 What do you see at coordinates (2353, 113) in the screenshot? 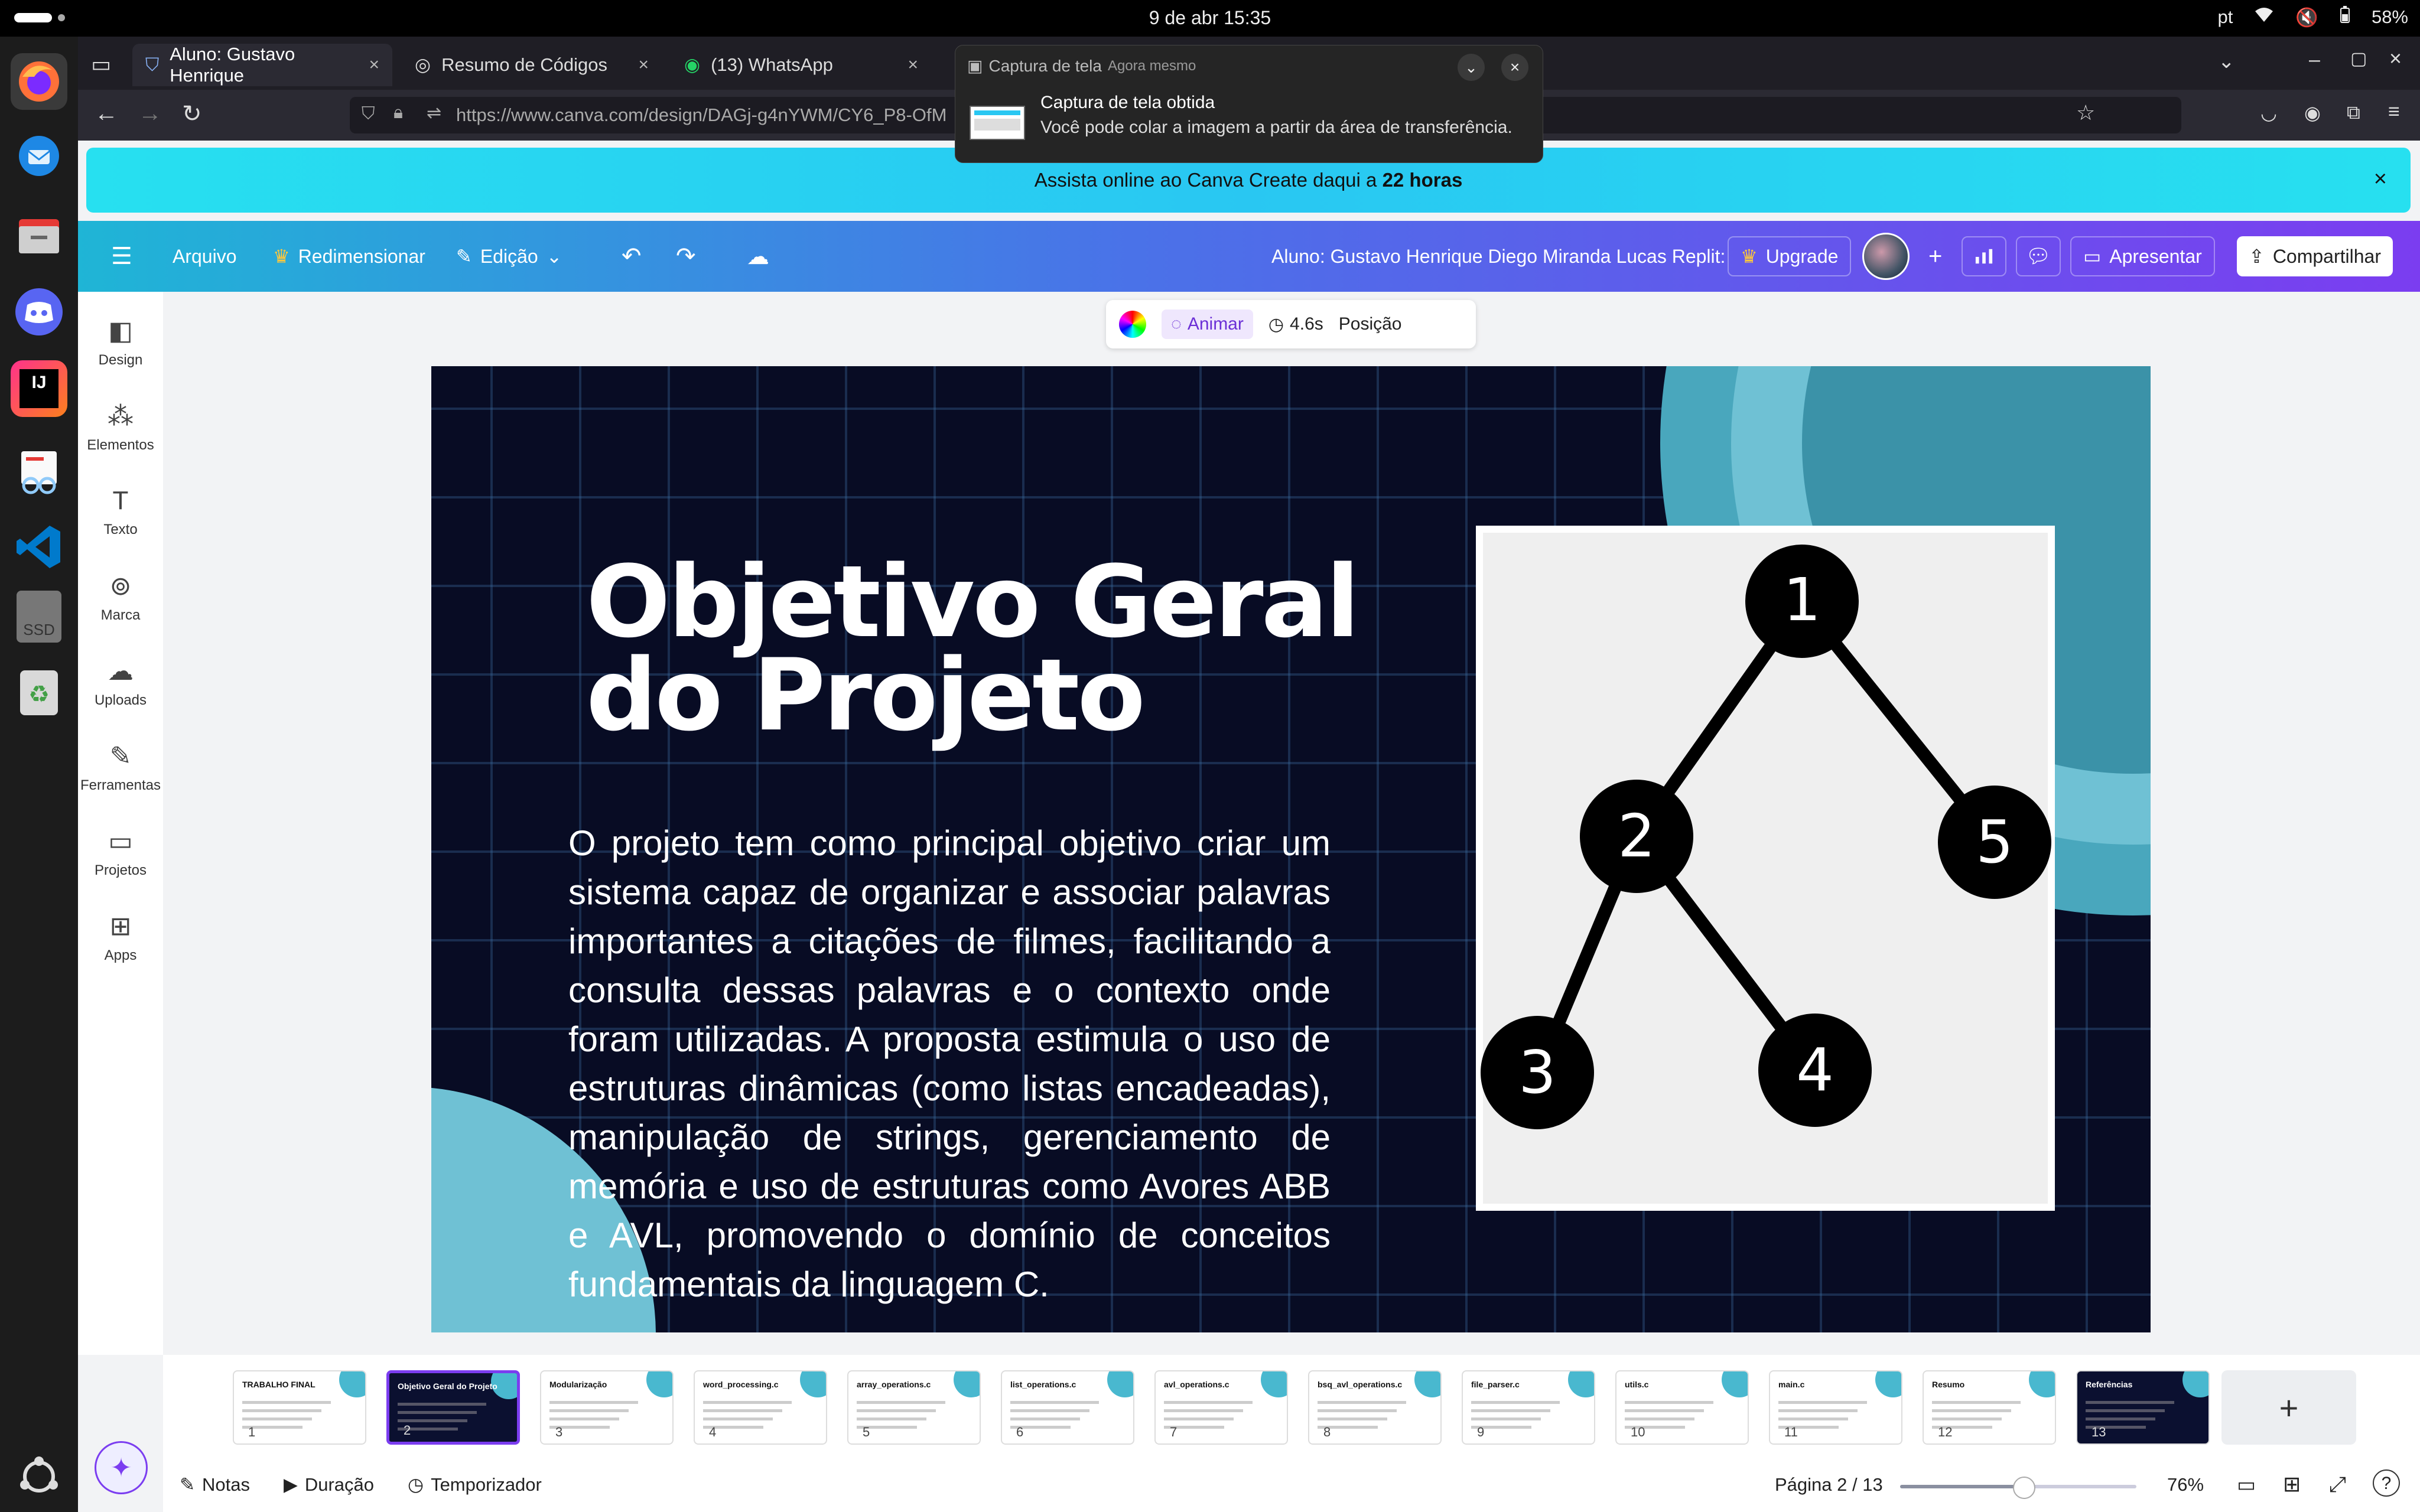
I see `extensions-icon: ⧉` at bounding box center [2353, 113].